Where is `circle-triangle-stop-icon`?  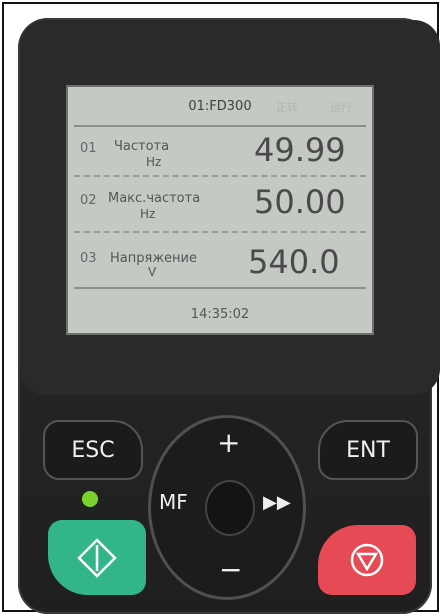 circle-triangle-stop-icon is located at coordinates (367, 560).